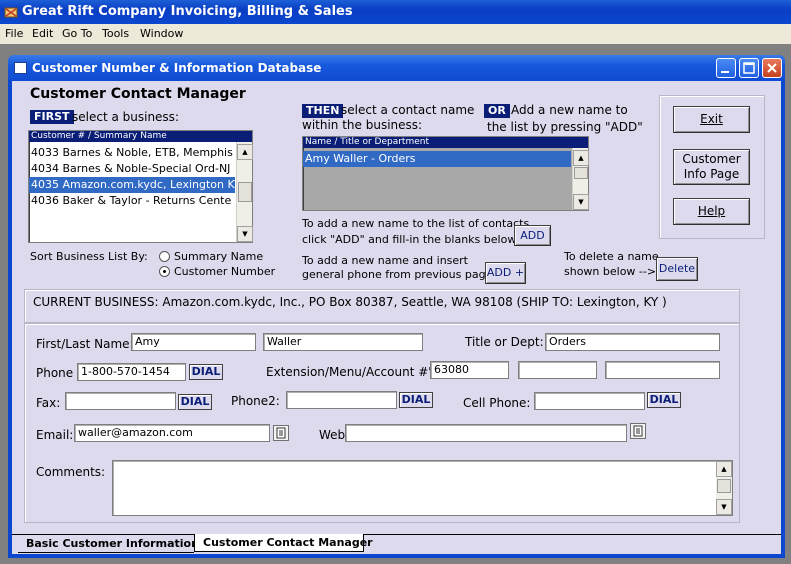  I want to click on help-button: Help, so click(711, 211).